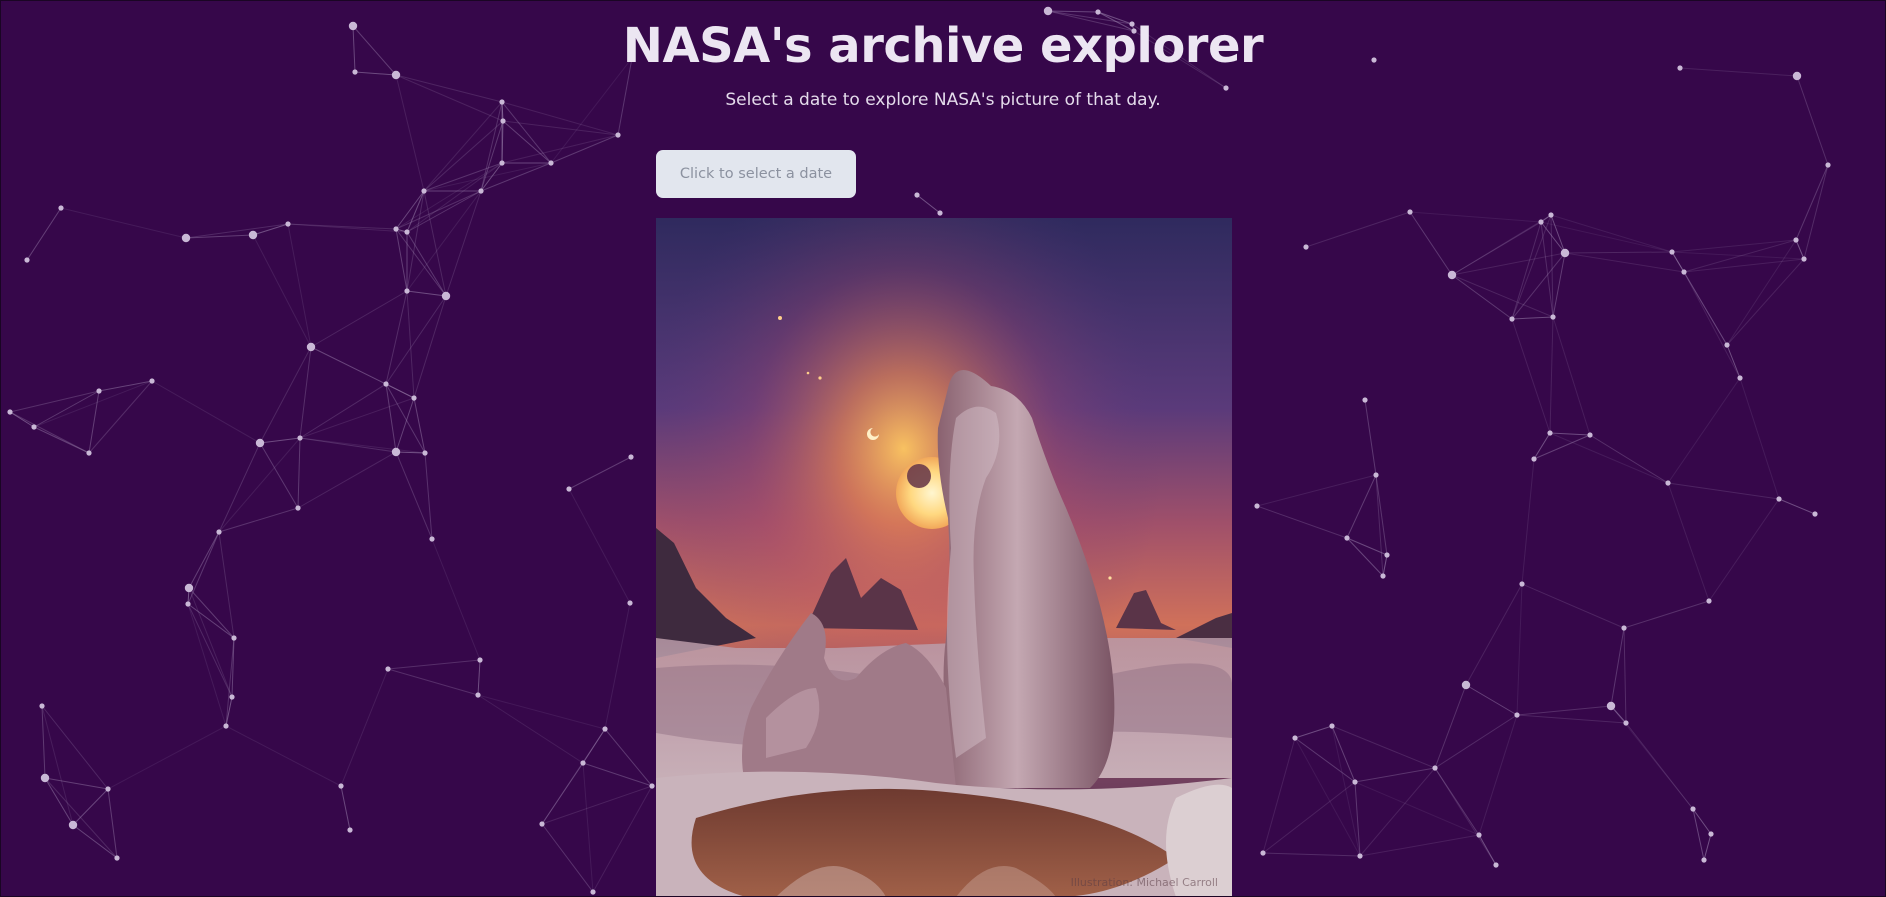  What do you see at coordinates (756, 174) in the screenshot?
I see `select-date-button: Click to select a date` at bounding box center [756, 174].